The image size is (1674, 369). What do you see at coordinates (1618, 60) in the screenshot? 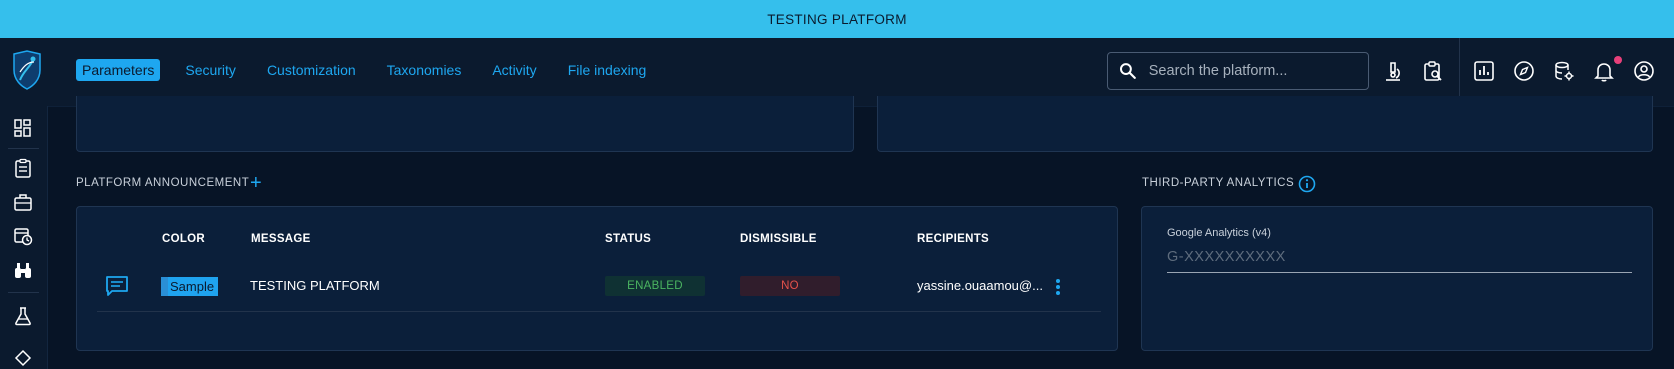
I see `notification-dot` at bounding box center [1618, 60].